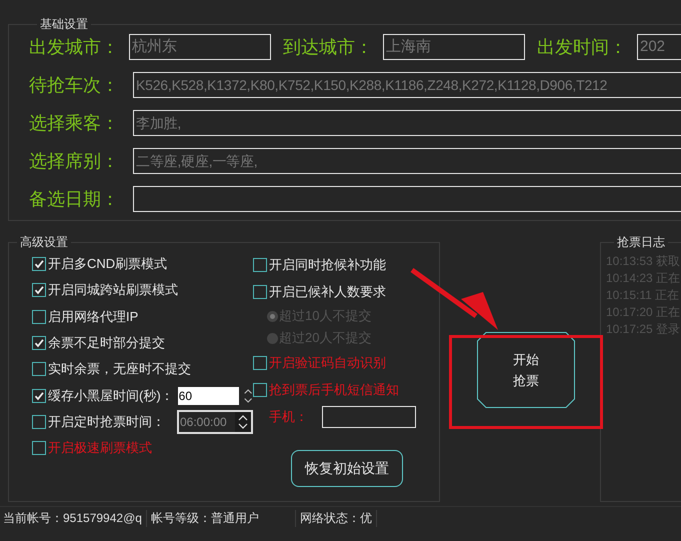 This screenshot has width=681, height=541. What do you see at coordinates (407, 199) in the screenshot?
I see `input-field` at bounding box center [407, 199].